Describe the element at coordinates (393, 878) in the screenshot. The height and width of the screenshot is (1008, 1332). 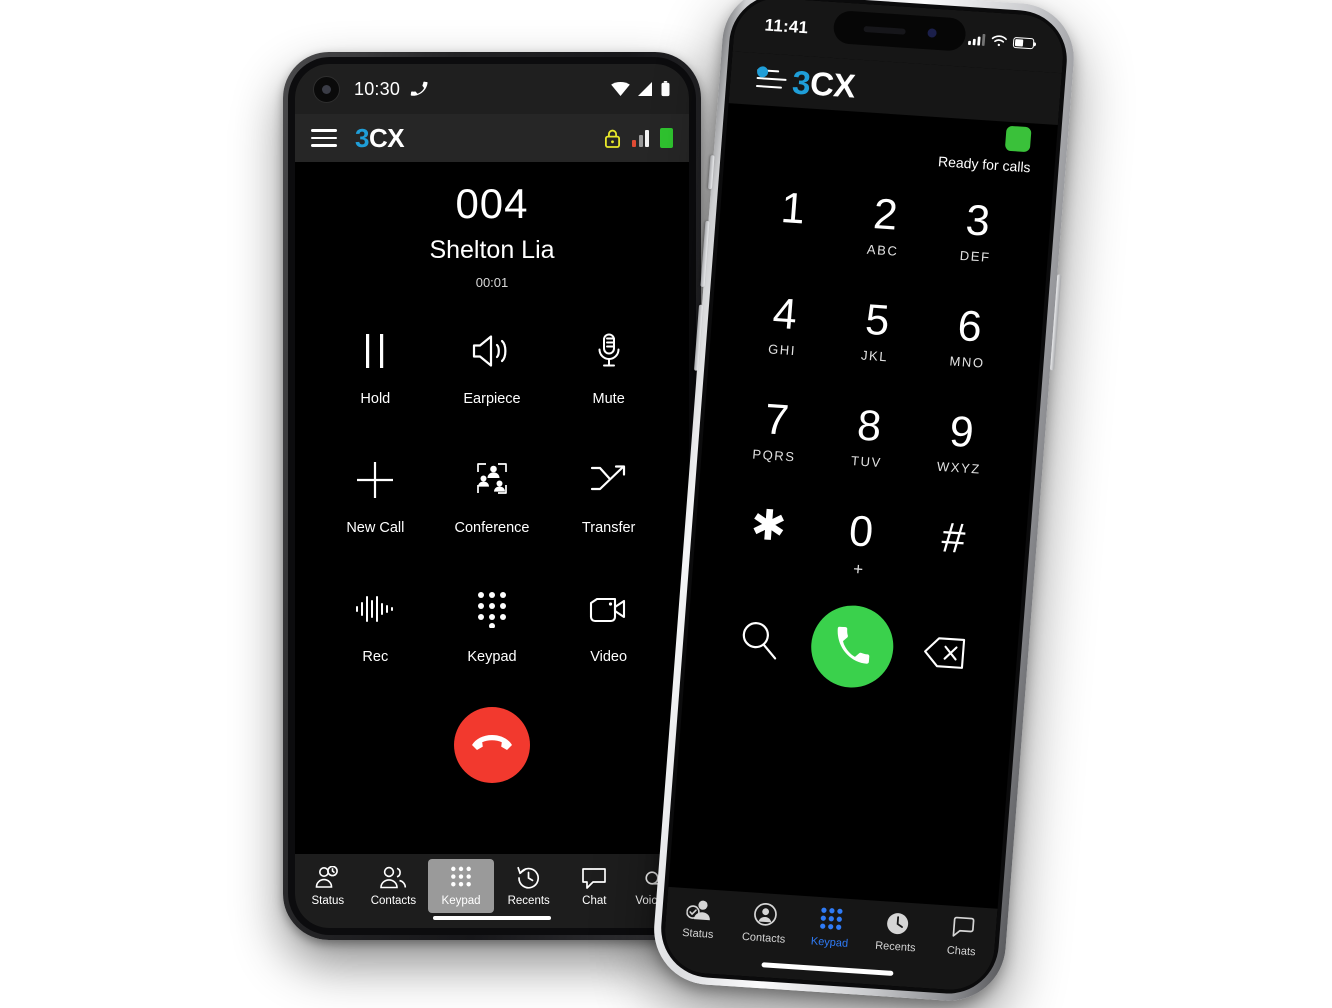
I see `contacts-people-icon` at that location.